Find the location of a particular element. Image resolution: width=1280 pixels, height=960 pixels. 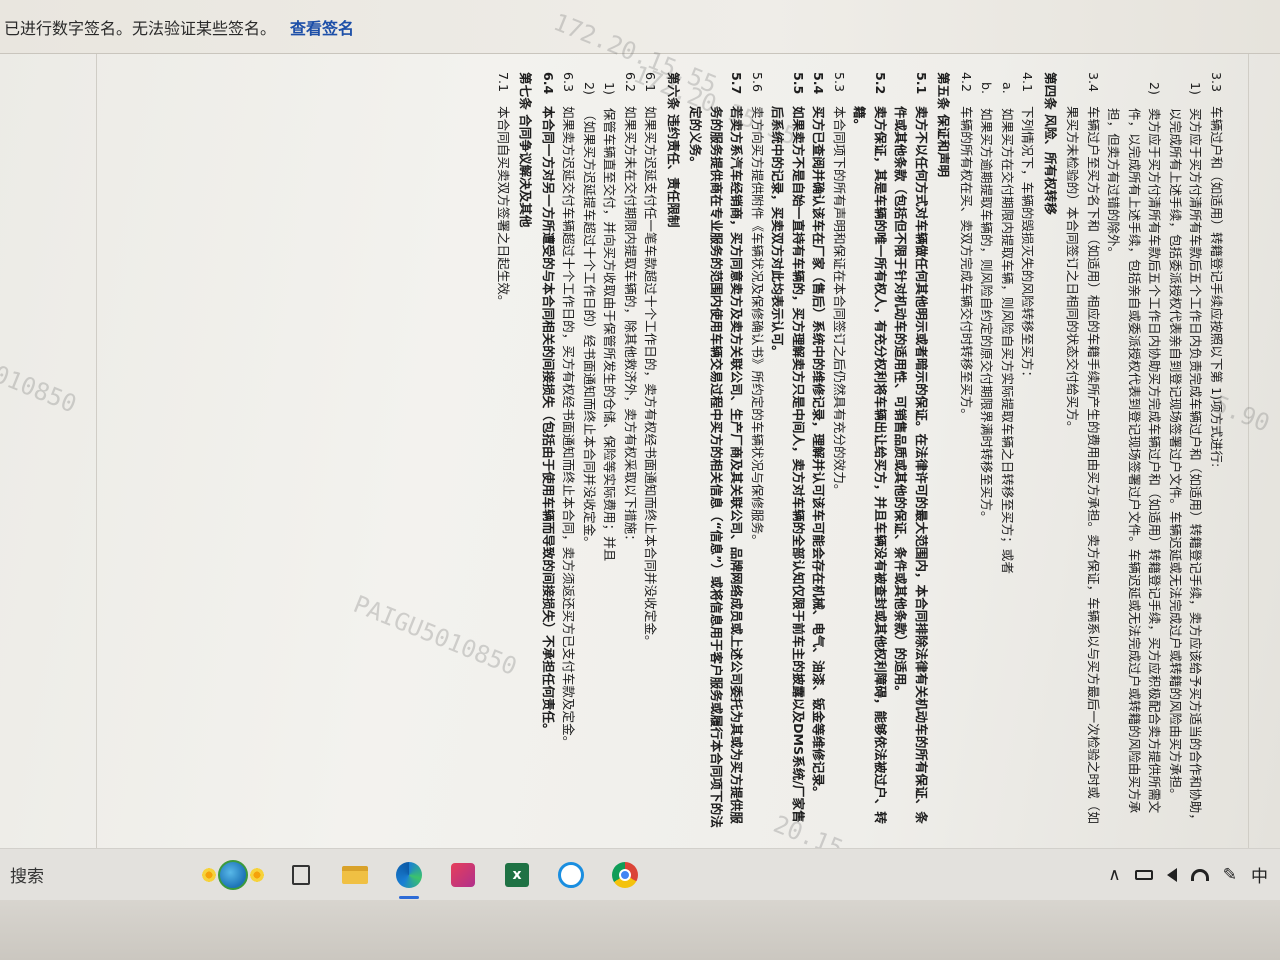

clause-number: 5.4 is located at coordinates (819, 83).